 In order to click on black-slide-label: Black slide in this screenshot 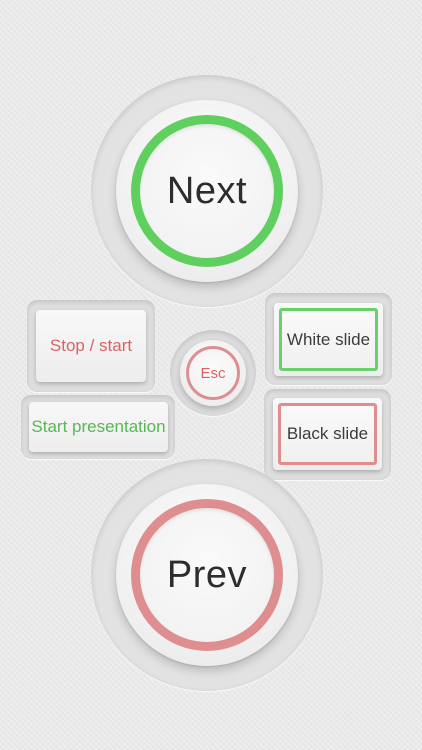, I will do `click(327, 433)`.